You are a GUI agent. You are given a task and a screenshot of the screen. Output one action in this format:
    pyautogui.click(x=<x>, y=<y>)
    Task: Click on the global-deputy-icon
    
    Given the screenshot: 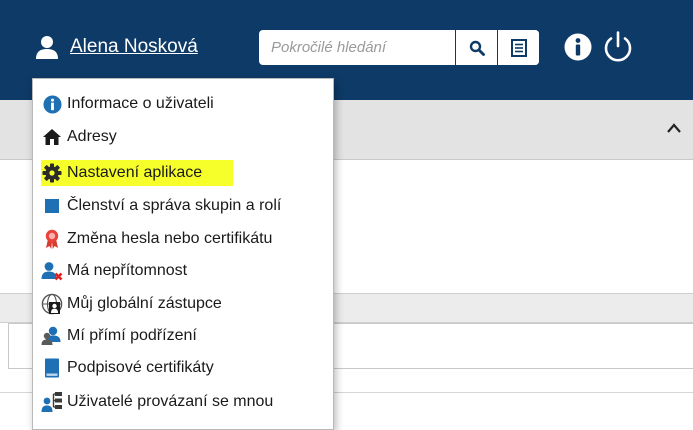 What is the action you would take?
    pyautogui.click(x=52, y=304)
    